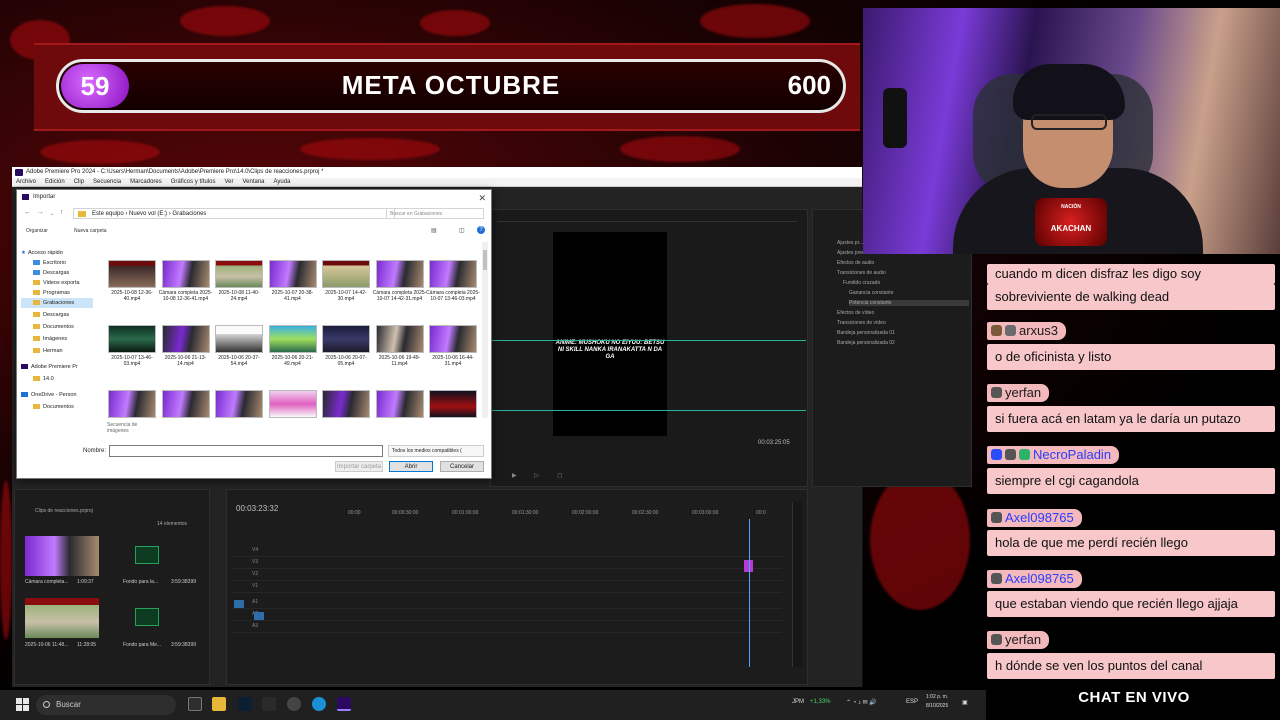 The image size is (1280, 720). What do you see at coordinates (90, 231) in the screenshot?
I see `new-folder-button: Nueva carpeta` at bounding box center [90, 231].